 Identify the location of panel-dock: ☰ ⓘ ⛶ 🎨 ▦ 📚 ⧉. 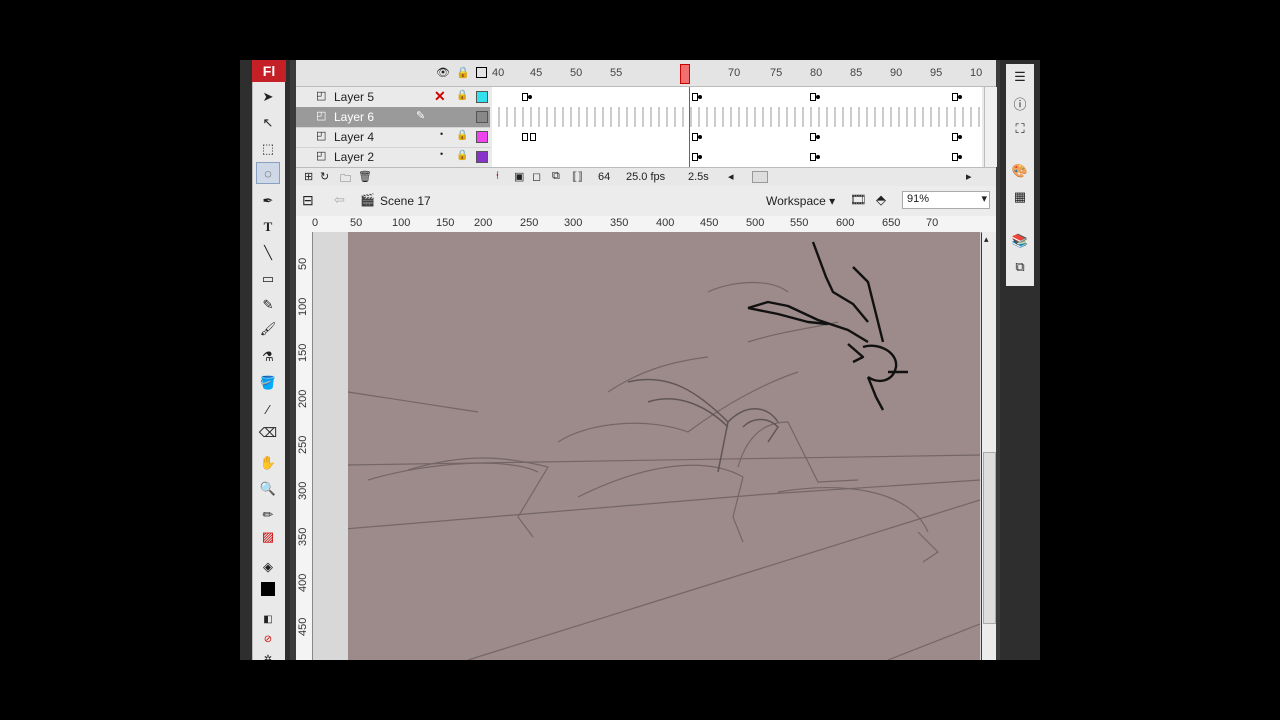
(1020, 360).